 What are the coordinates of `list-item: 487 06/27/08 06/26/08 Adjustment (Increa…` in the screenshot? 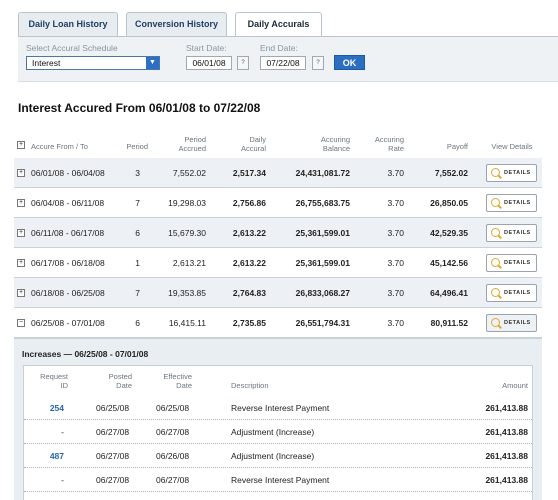 It's located at (278, 456).